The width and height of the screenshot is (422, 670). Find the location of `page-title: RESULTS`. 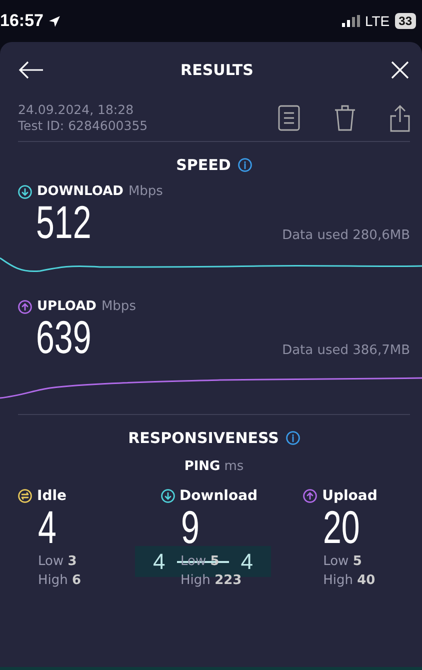

page-title: RESULTS is located at coordinates (217, 70).